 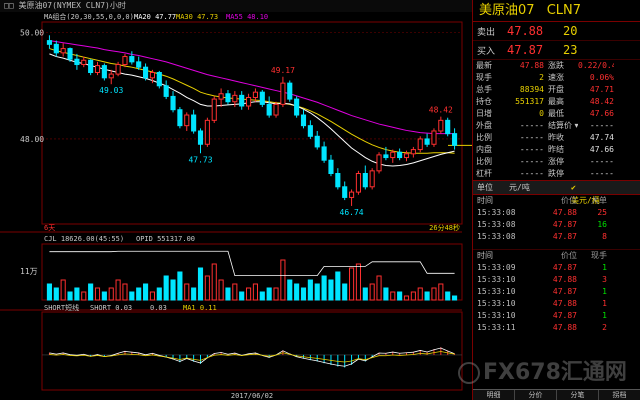 I want to click on stat-value: 551317, so click(x=529, y=101).